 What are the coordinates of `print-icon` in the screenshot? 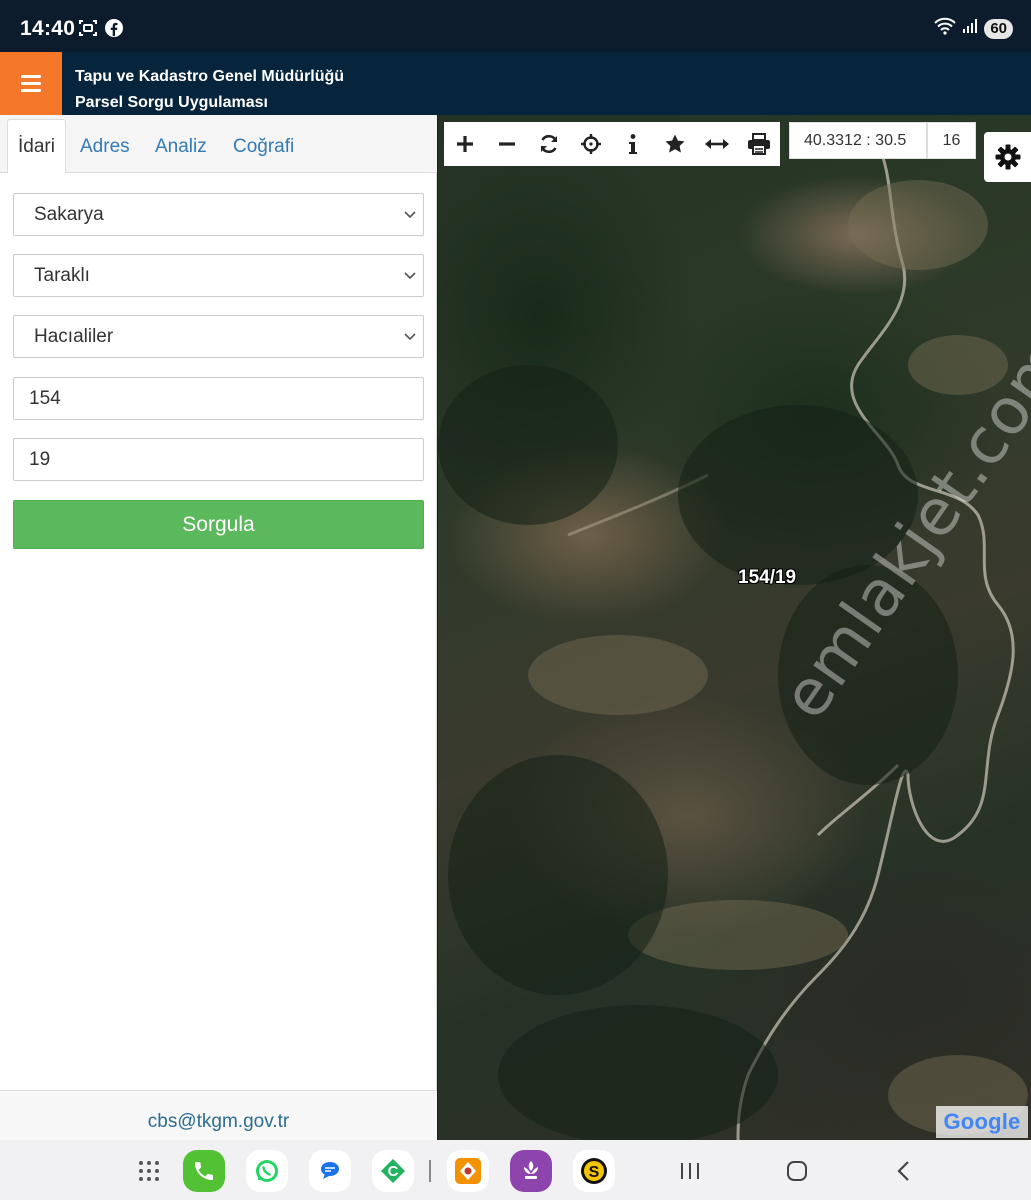 It's located at (759, 144).